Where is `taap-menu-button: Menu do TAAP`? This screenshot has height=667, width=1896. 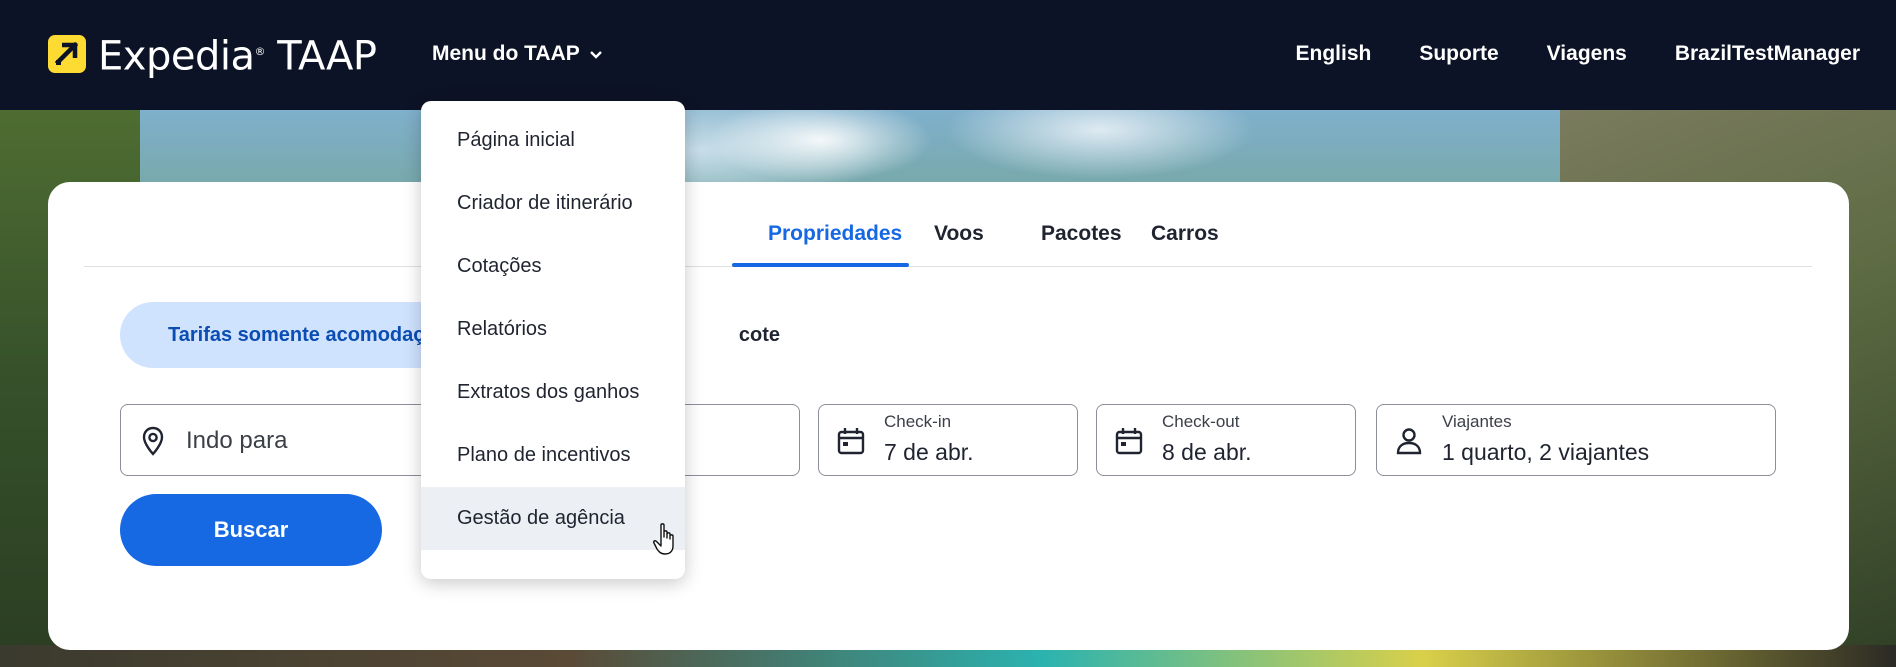
taap-menu-button: Menu do TAAP is located at coordinates (518, 54).